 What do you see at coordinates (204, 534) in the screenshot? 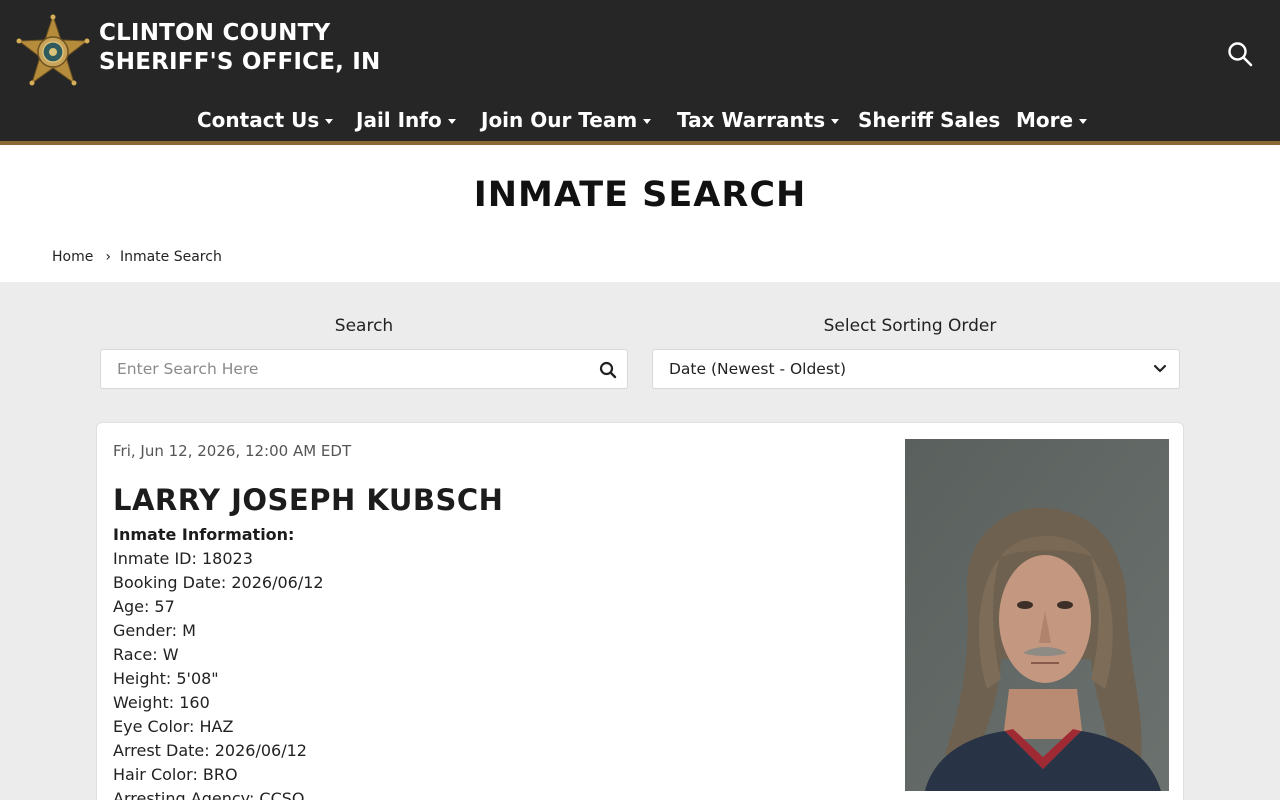
I see `inmate-info-heading: Inmate Information:` at bounding box center [204, 534].